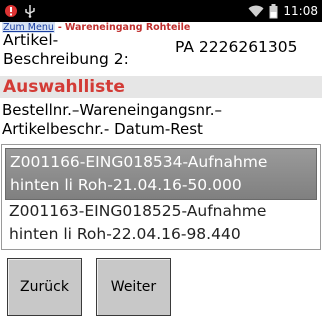 The image size is (322, 323). I want to click on article-value: PA 2226261305, so click(236, 47).